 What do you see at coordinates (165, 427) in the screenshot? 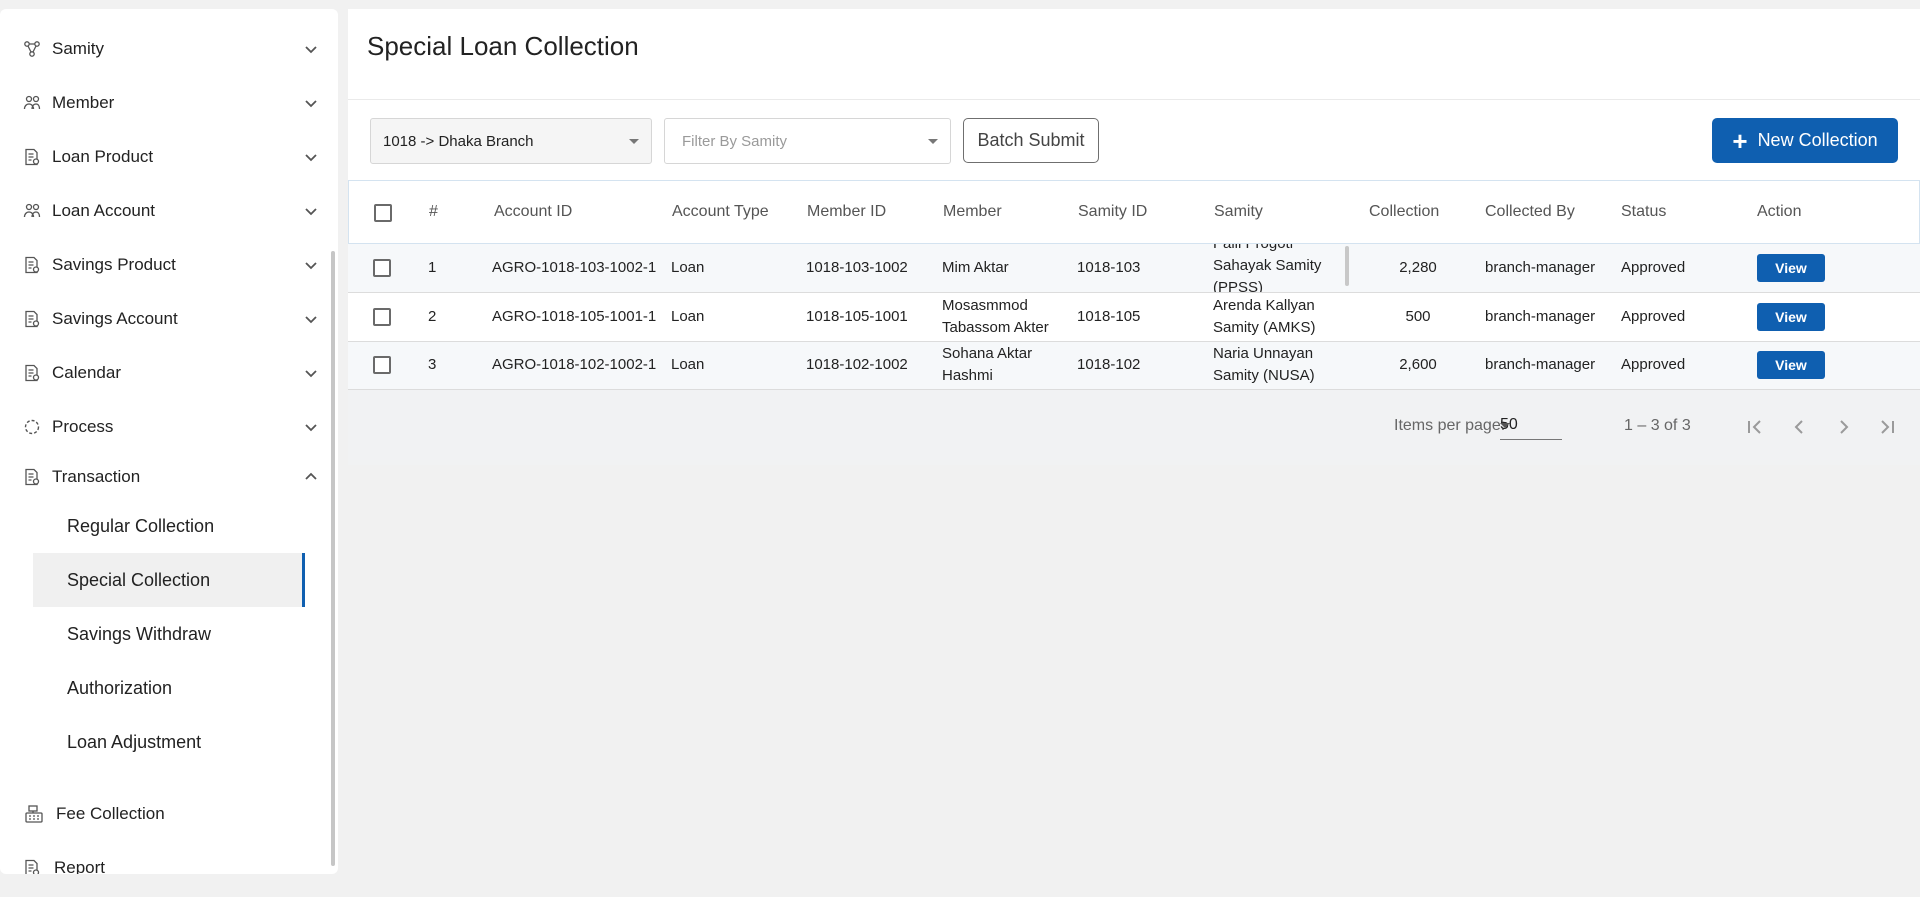
I see `sidebar-item-process: Process` at bounding box center [165, 427].